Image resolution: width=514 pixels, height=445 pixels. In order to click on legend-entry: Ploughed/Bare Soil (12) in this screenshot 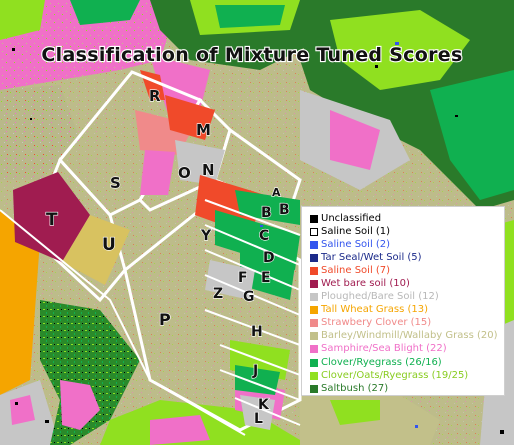, I will do `click(407, 297)`.